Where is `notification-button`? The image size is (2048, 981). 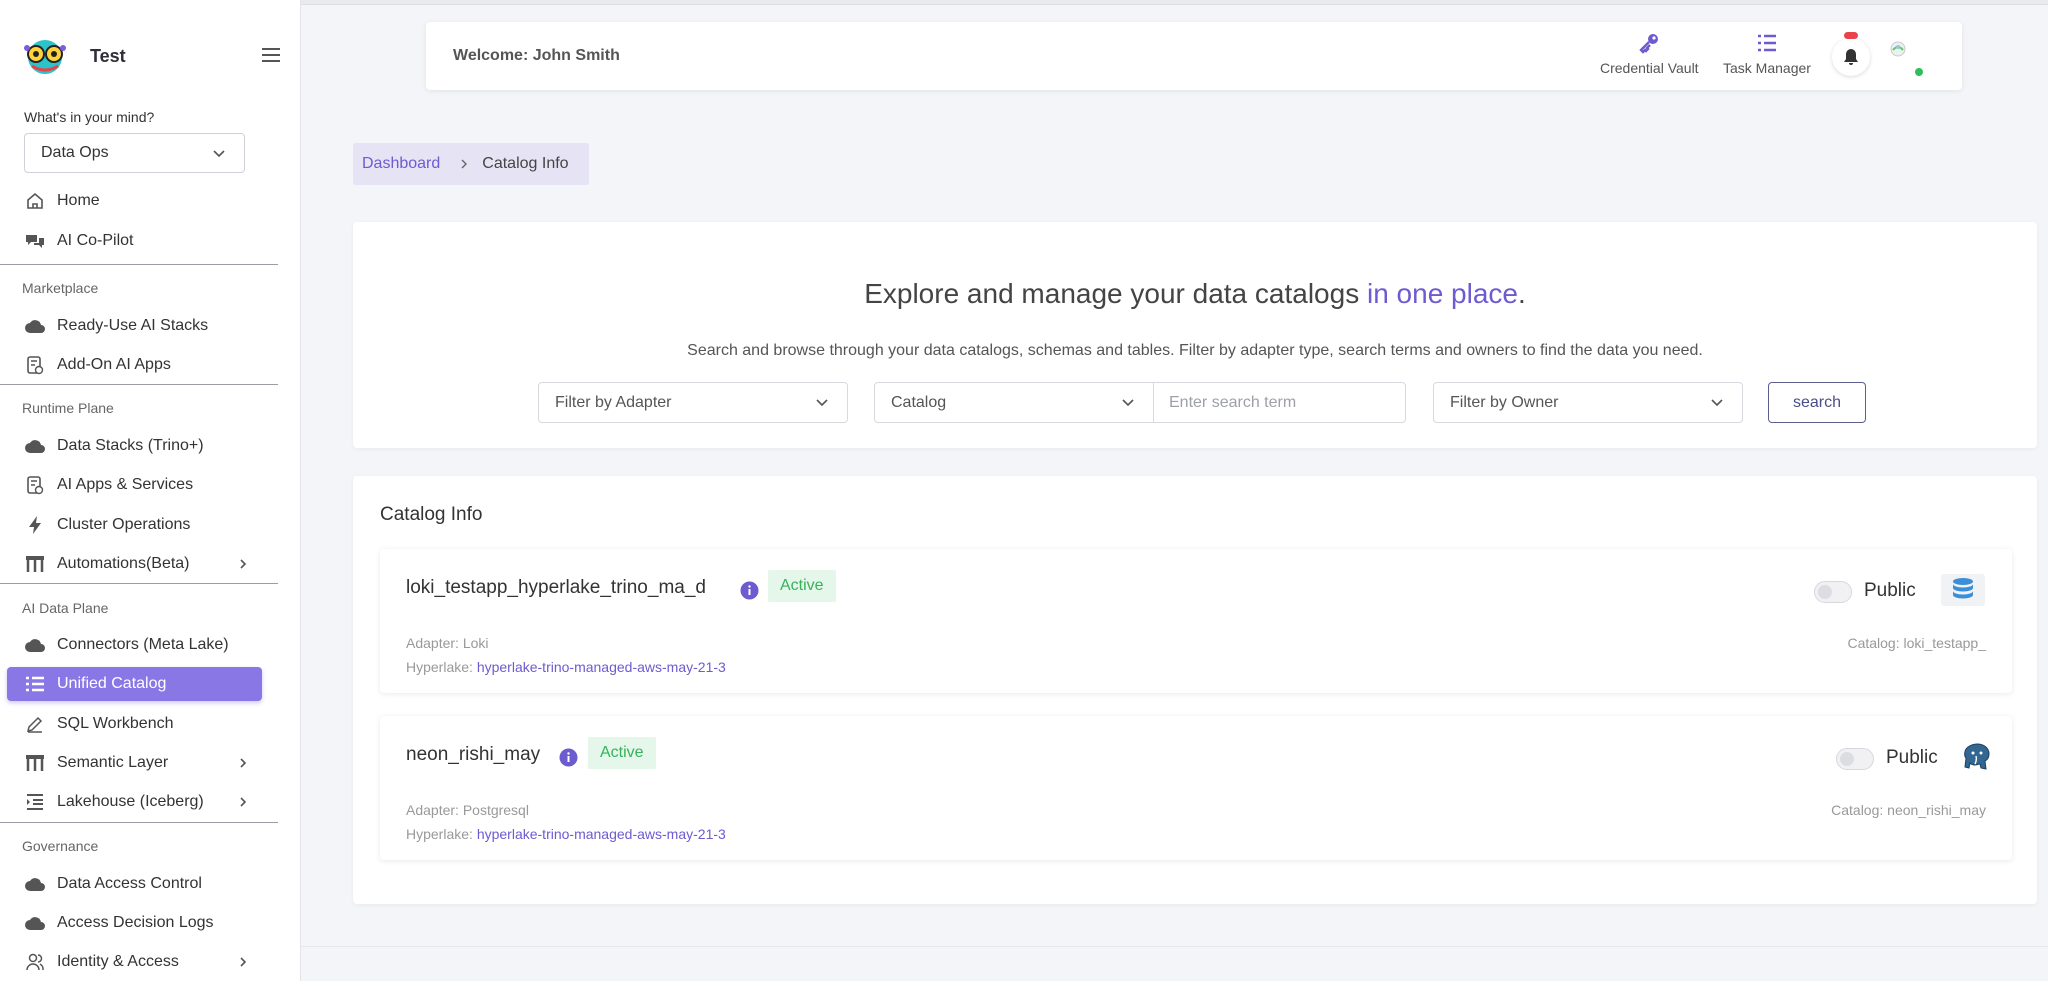 notification-button is located at coordinates (1851, 57).